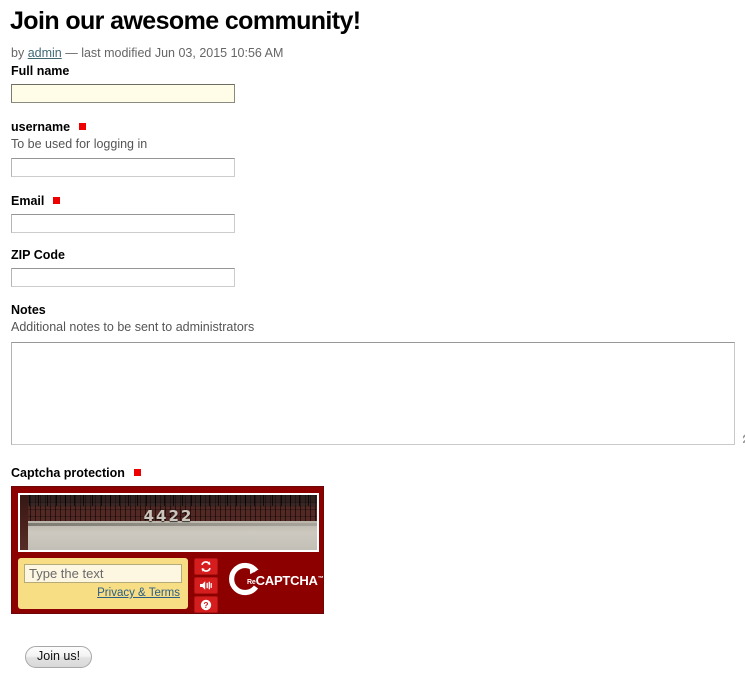  I want to click on field-zip-code: ZIP Code, so click(38, 255).